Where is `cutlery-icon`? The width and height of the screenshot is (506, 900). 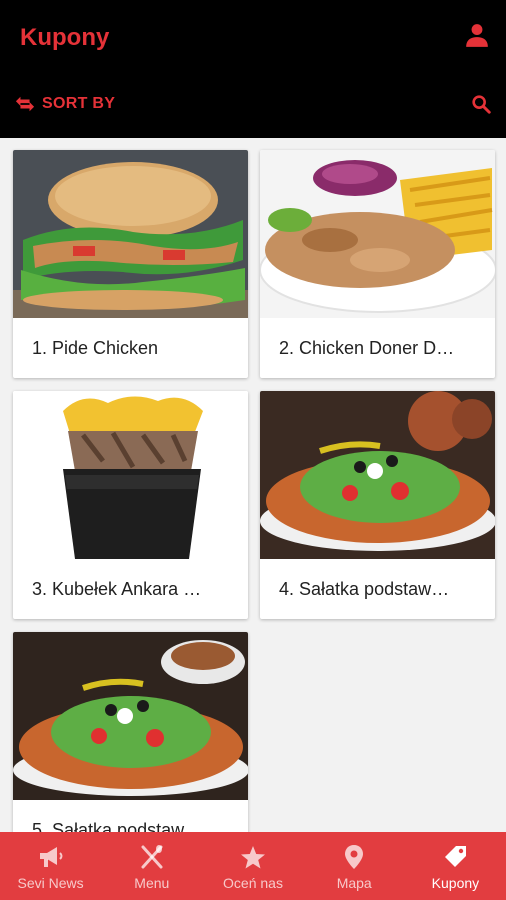 cutlery-icon is located at coordinates (152, 857).